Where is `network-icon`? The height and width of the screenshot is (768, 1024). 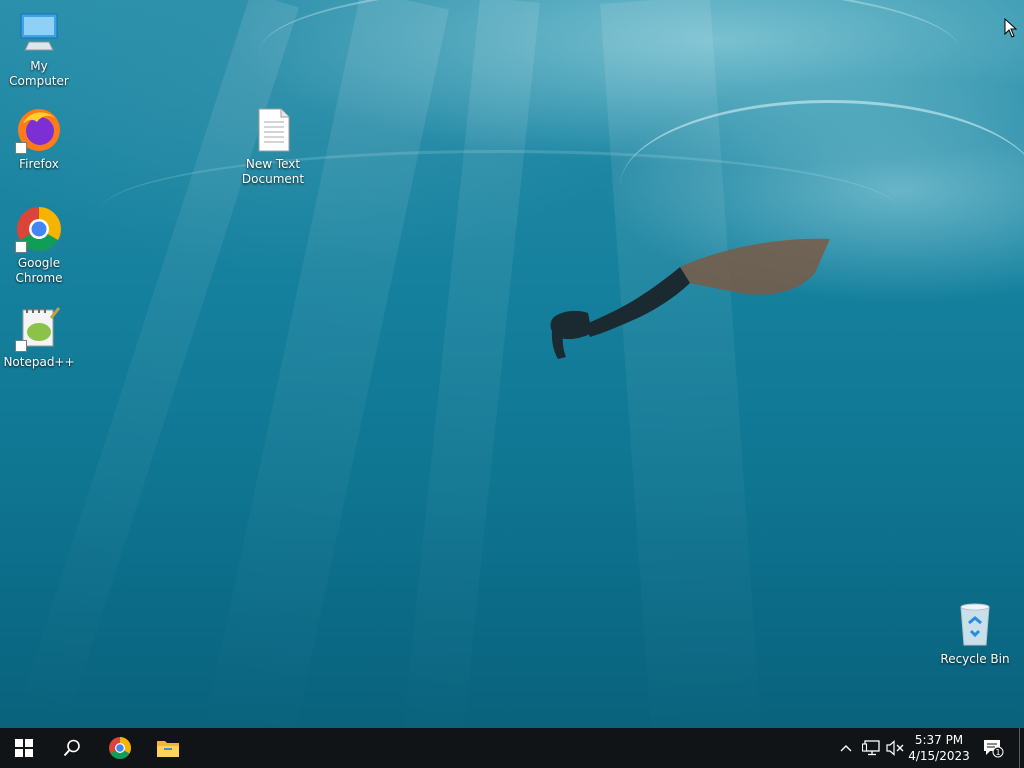
network-icon is located at coordinates (871, 748).